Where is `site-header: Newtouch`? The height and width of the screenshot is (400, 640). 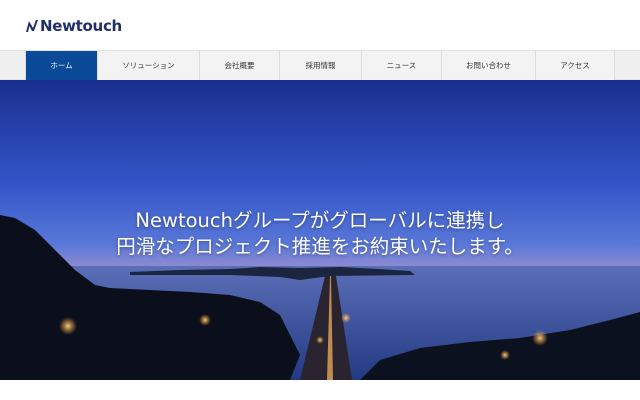
site-header: Newtouch is located at coordinates (320, 25).